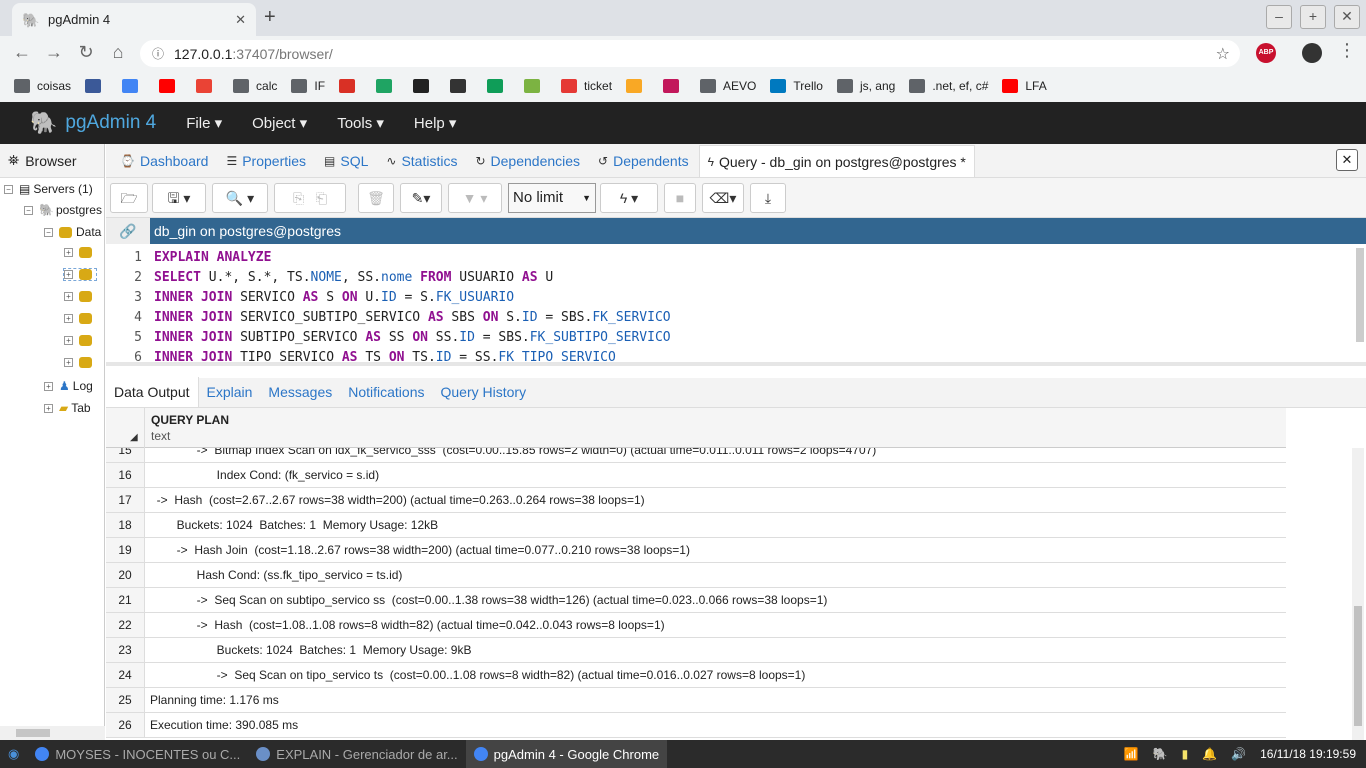 The image size is (1366, 768). Describe the element at coordinates (723, 198) in the screenshot. I see `clear-button: ⌫▾` at that location.